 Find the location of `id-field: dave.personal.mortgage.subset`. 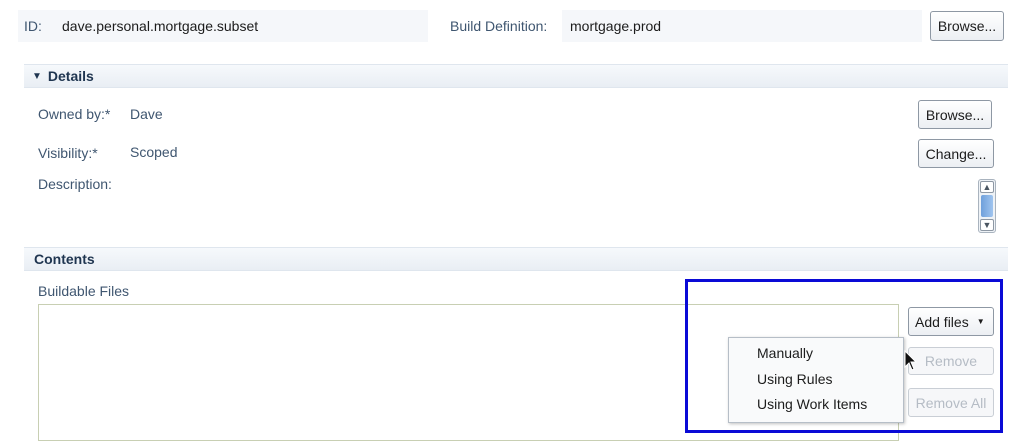

id-field: dave.personal.mortgage.subset is located at coordinates (160, 26).